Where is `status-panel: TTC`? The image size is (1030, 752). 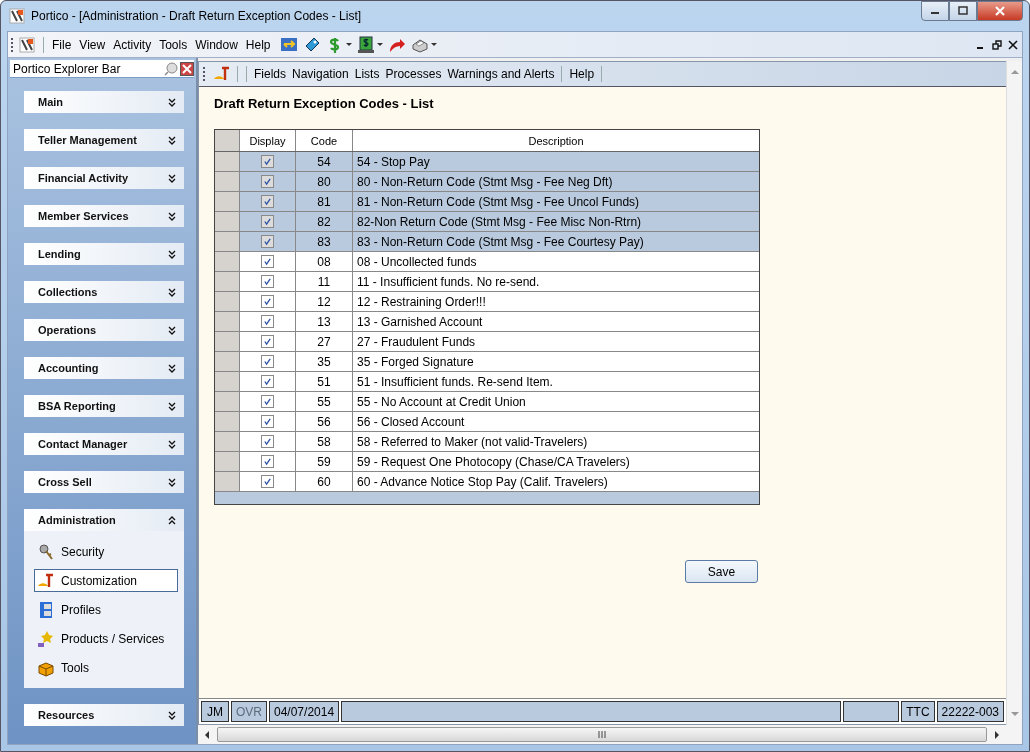
status-panel: TTC is located at coordinates (918, 711).